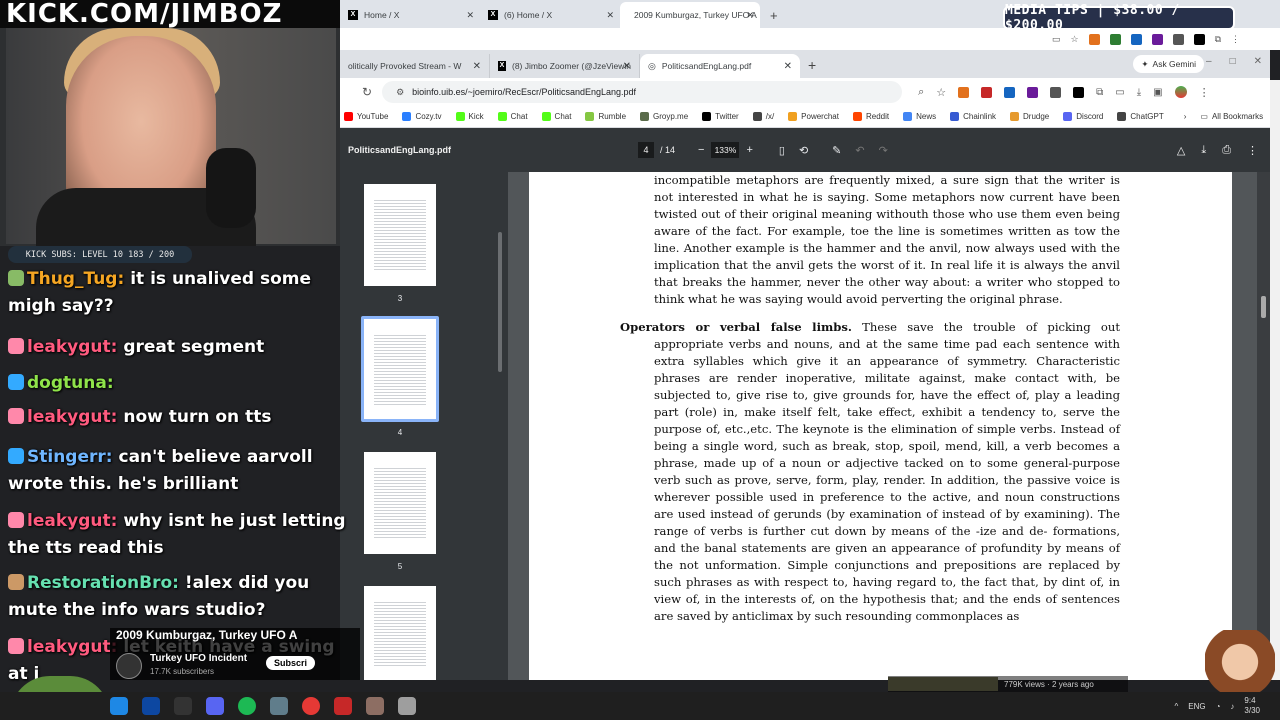  Describe the element at coordinates (1233, 61) in the screenshot. I see `maximize-icon: □` at that location.